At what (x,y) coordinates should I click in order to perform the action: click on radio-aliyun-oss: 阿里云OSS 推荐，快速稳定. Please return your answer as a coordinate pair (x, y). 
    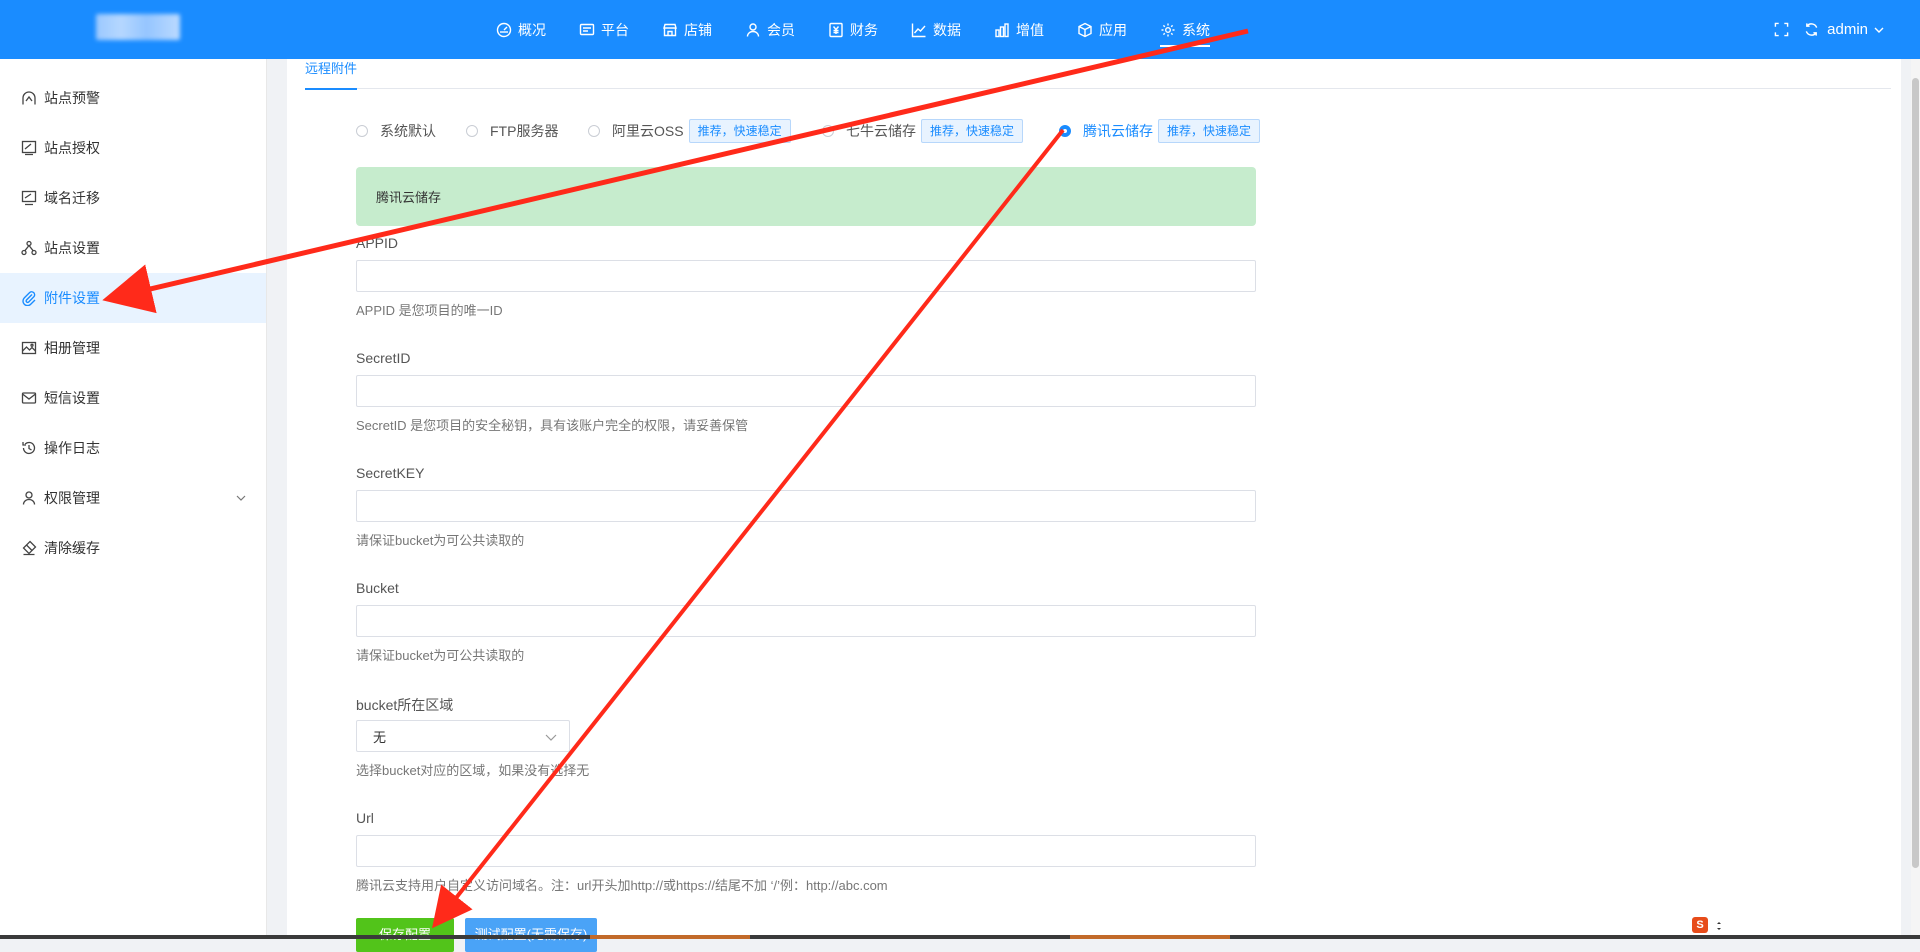
    Looking at the image, I should click on (689, 131).